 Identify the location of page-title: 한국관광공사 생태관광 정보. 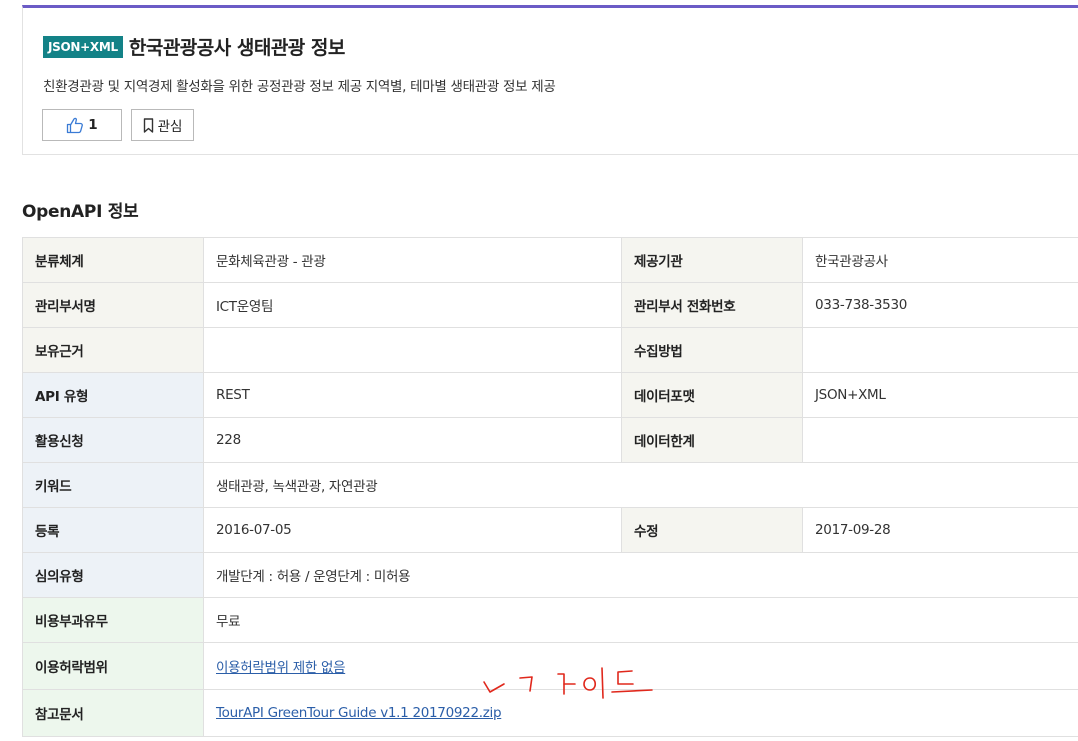
(237, 48).